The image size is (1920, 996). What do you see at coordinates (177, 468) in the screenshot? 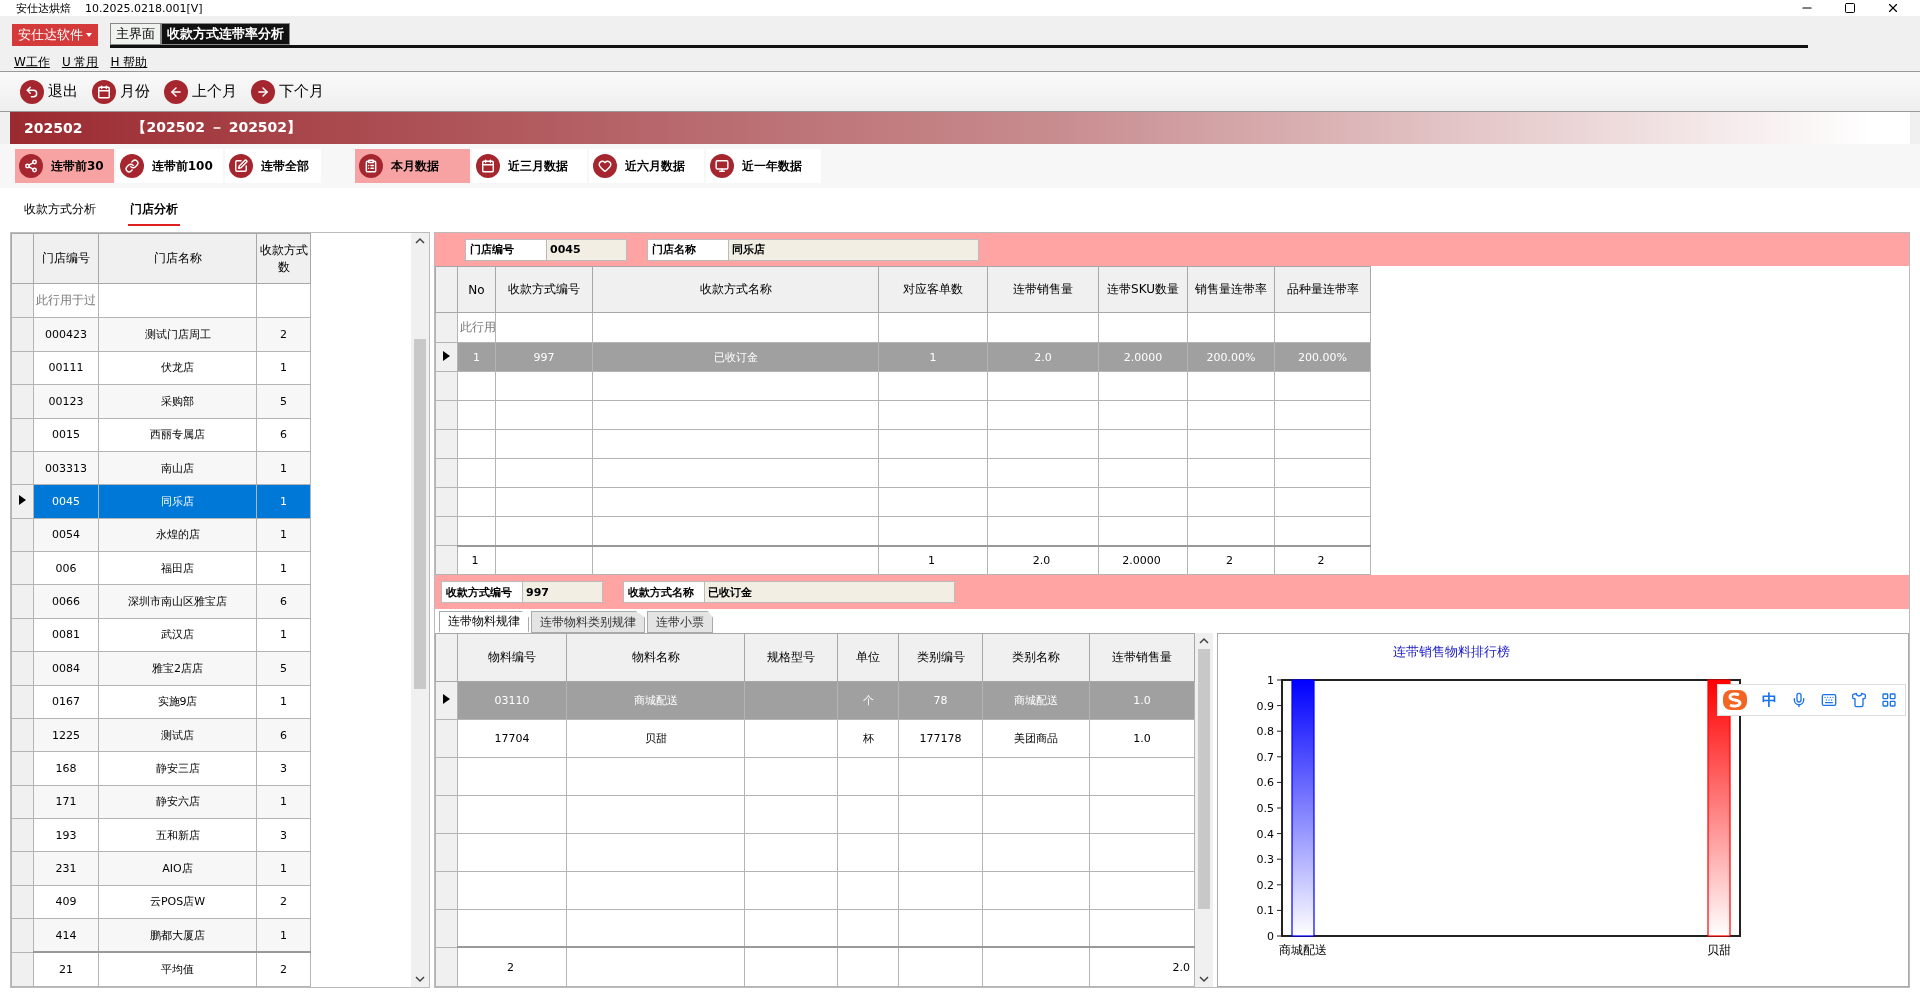
I see `table-cell: 南山店` at bounding box center [177, 468].